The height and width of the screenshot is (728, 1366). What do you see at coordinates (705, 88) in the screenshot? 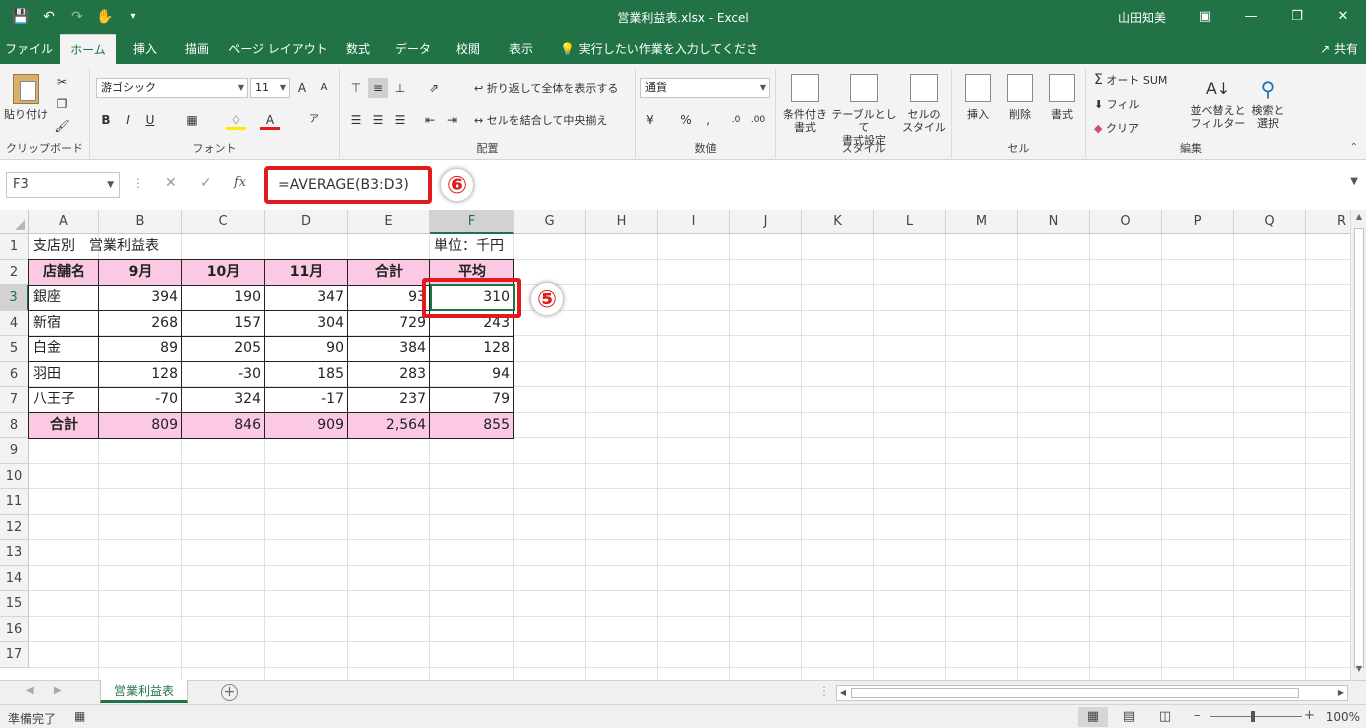
I see `number-format-combo: 通貨 ▼` at bounding box center [705, 88].